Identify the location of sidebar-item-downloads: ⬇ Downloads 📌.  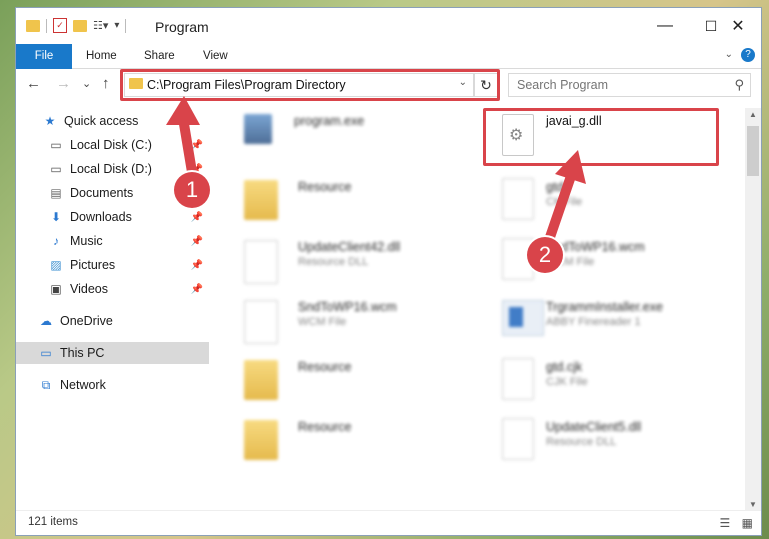
(112, 217).